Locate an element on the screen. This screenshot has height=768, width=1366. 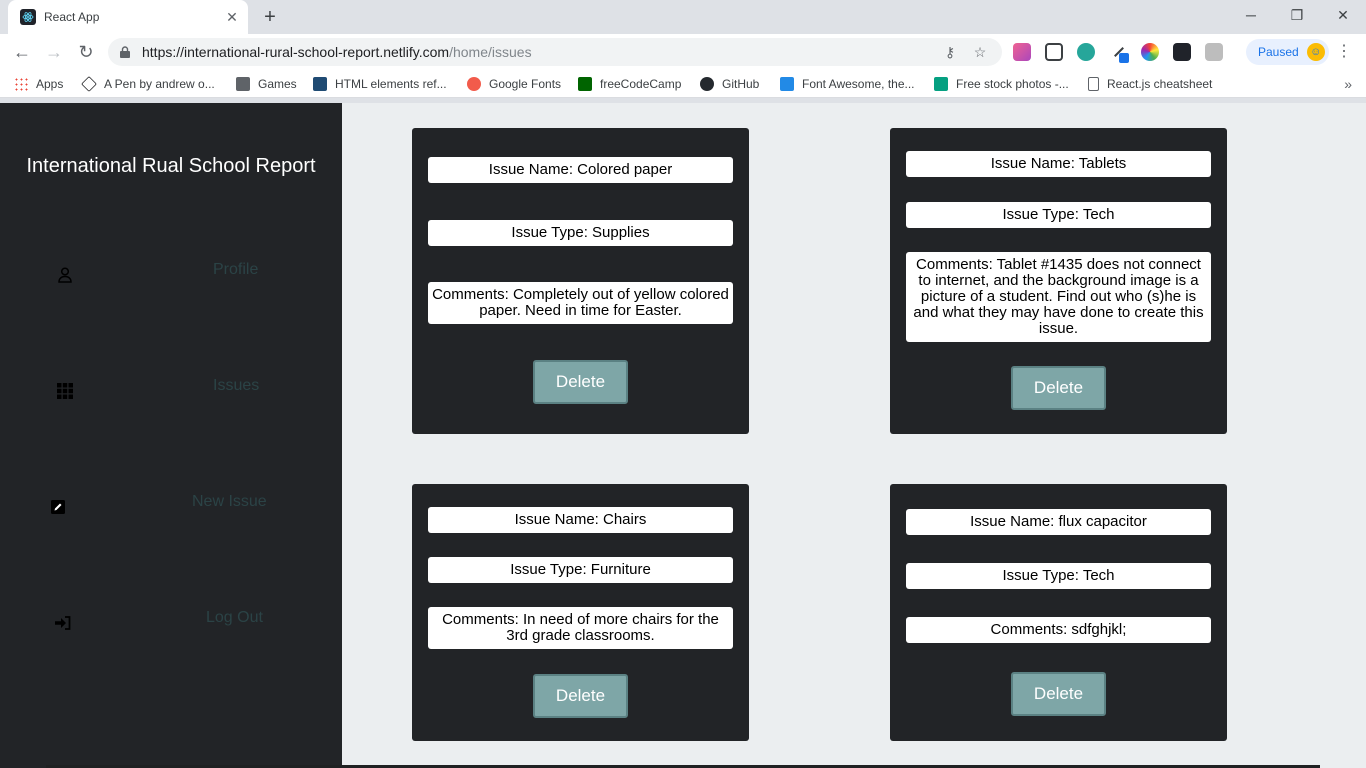
issue-name: Issue Name: Colored paper is located at coordinates (580, 170).